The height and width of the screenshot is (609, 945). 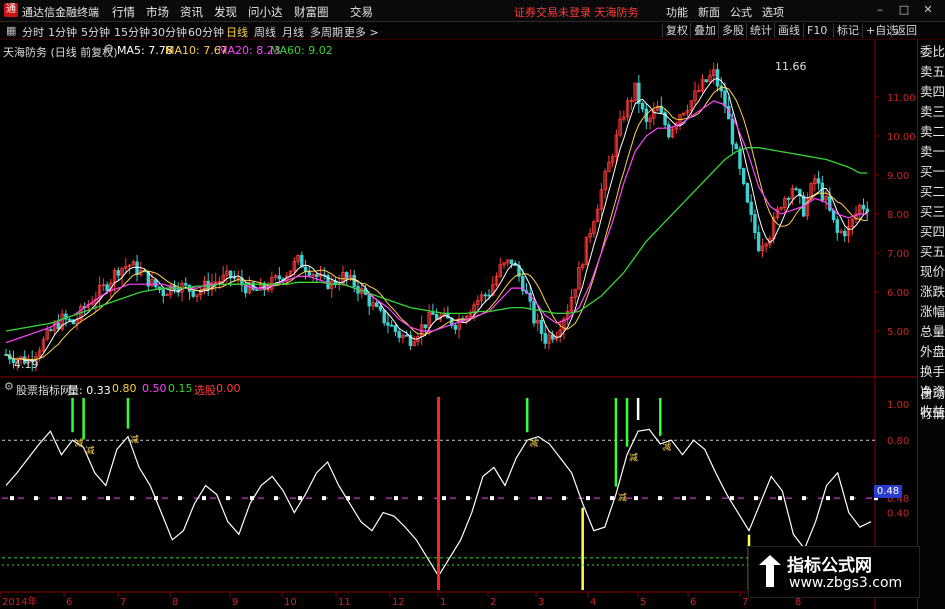 I want to click on sidebar-item-11: 现价, so click(x=932, y=272).